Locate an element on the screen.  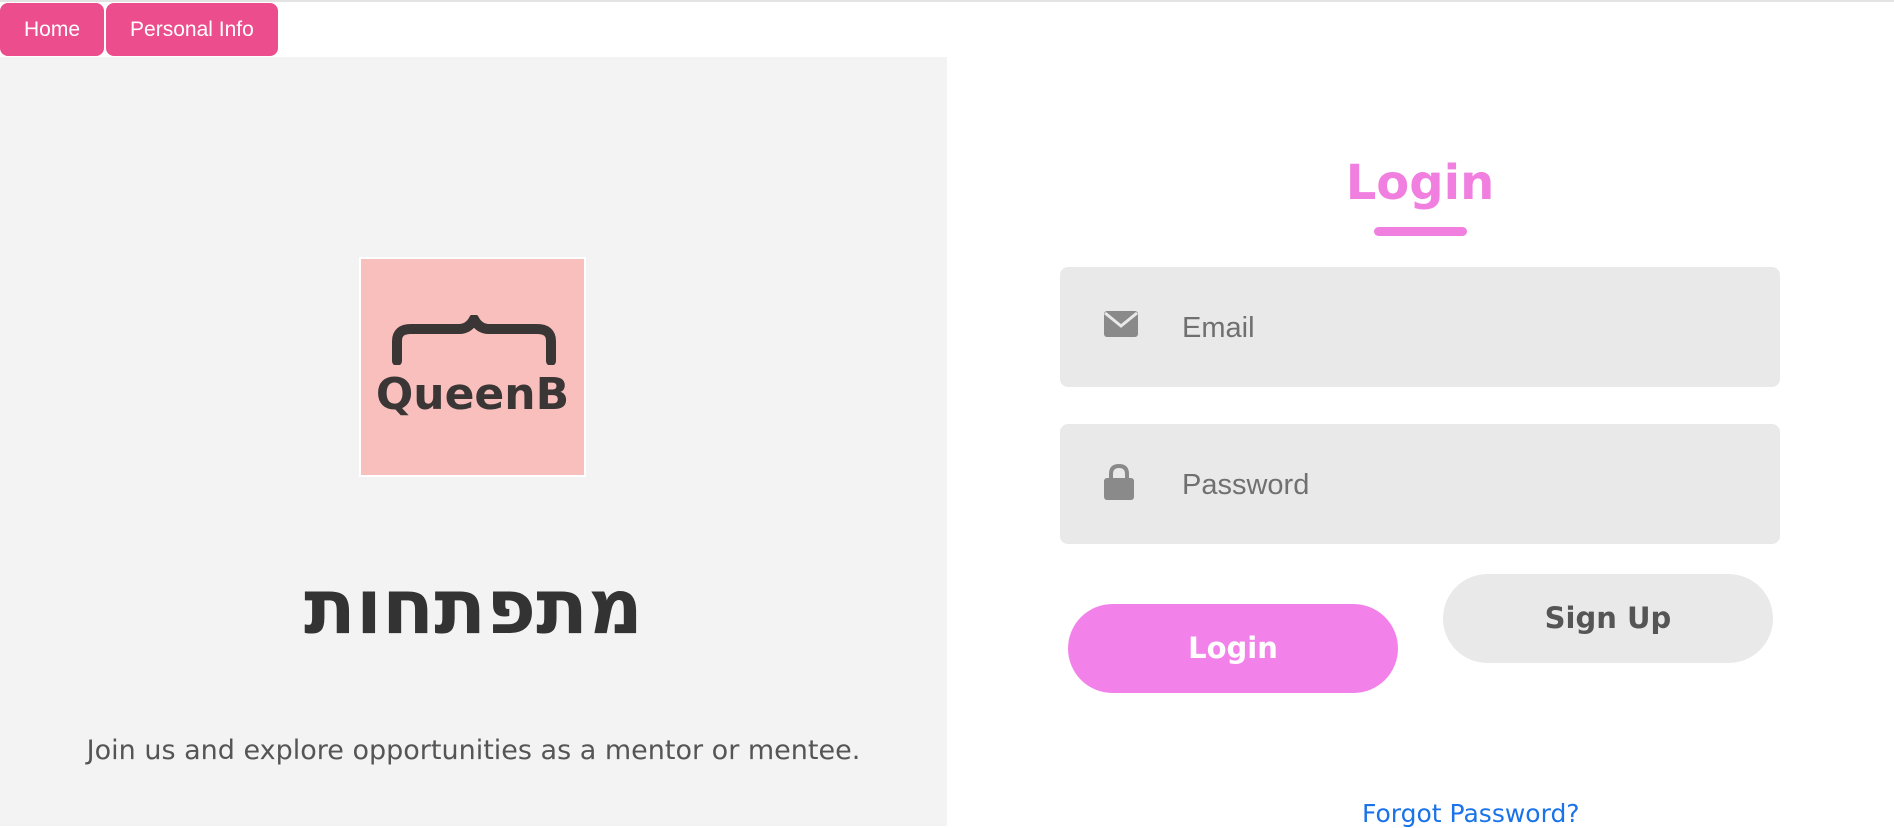
top-border is located at coordinates (947, 1).